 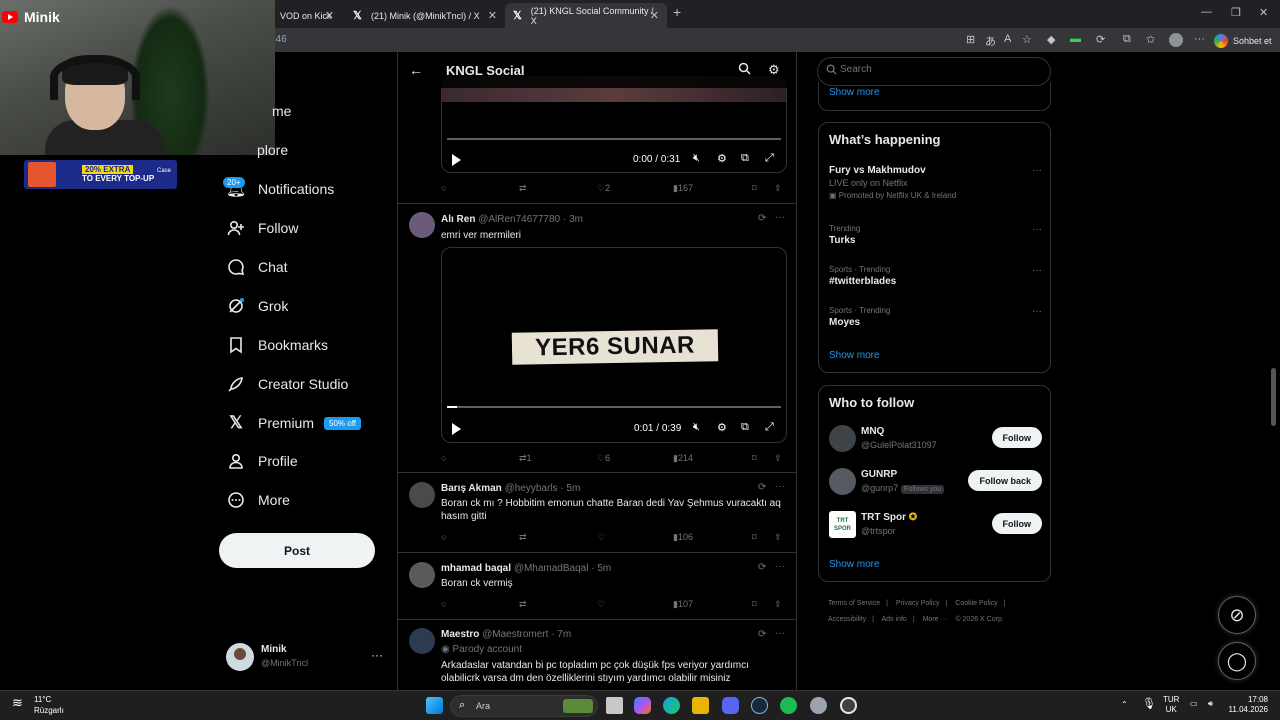 What do you see at coordinates (683, 537) in the screenshot?
I see `views-count: ▮ 106` at bounding box center [683, 537].